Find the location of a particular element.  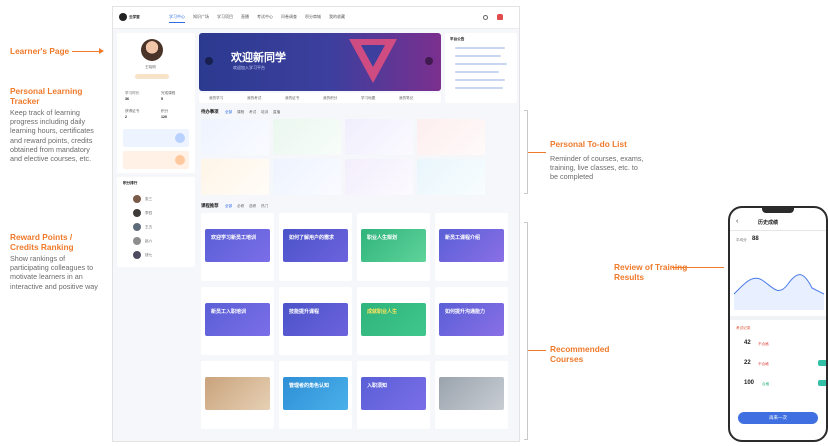

quick-link: 我的考试 is located at coordinates (254, 98).